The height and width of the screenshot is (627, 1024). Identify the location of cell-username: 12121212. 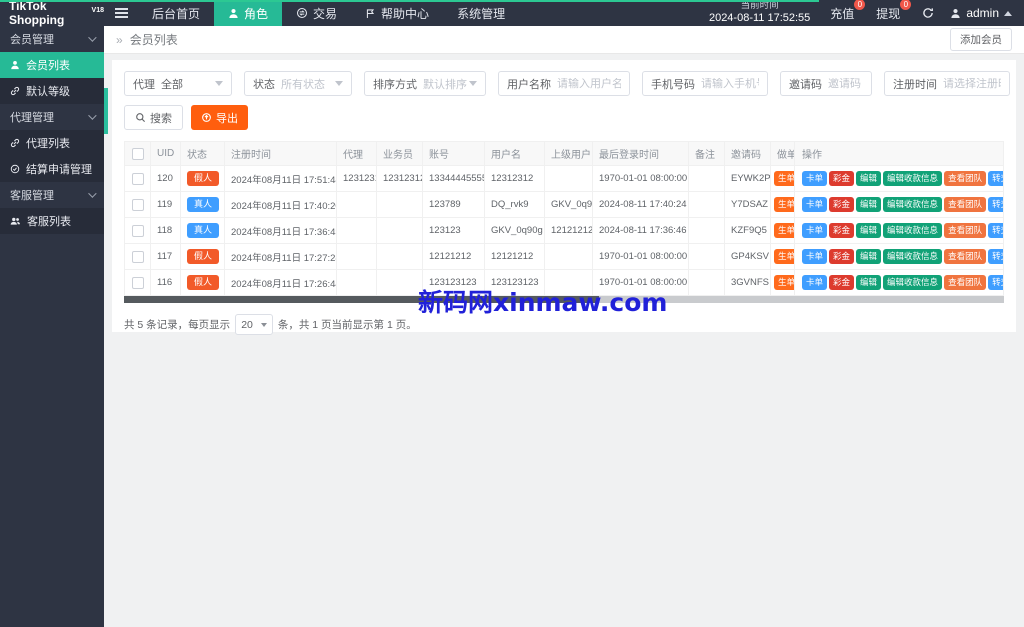
(514, 256).